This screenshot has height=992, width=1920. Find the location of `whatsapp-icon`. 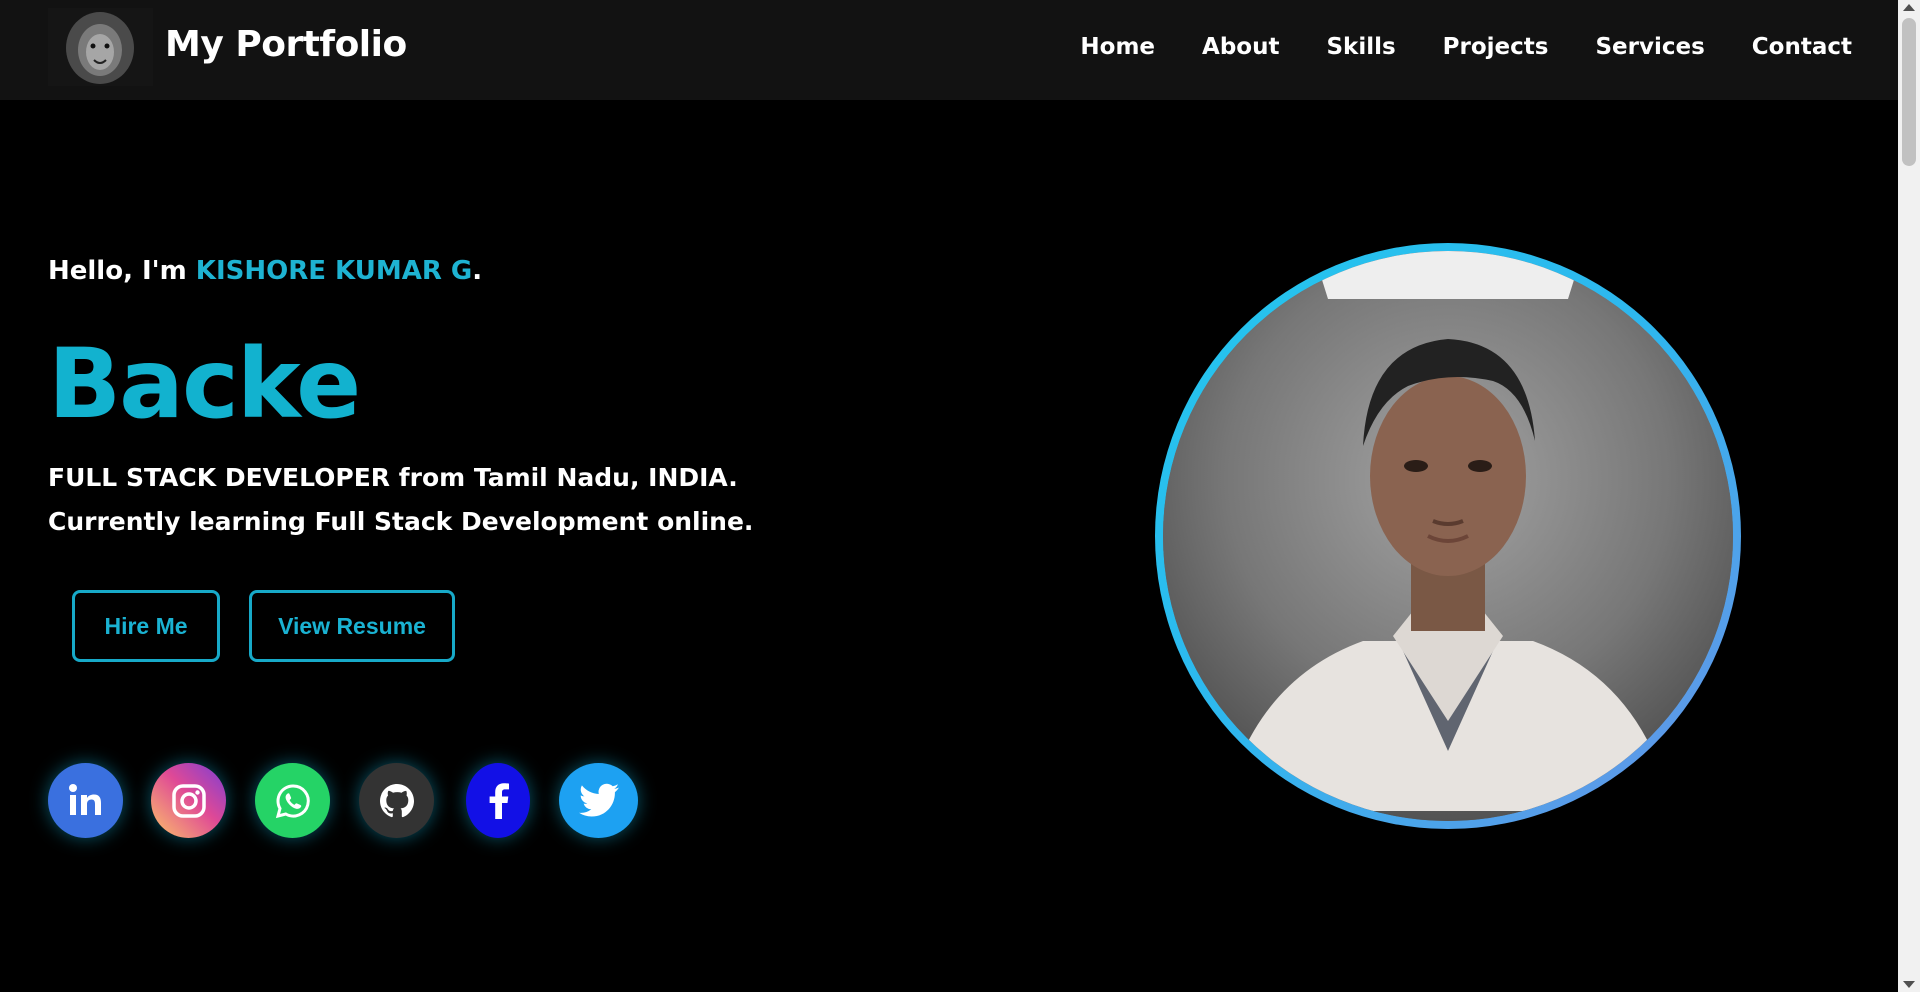

whatsapp-icon is located at coordinates (292, 800).